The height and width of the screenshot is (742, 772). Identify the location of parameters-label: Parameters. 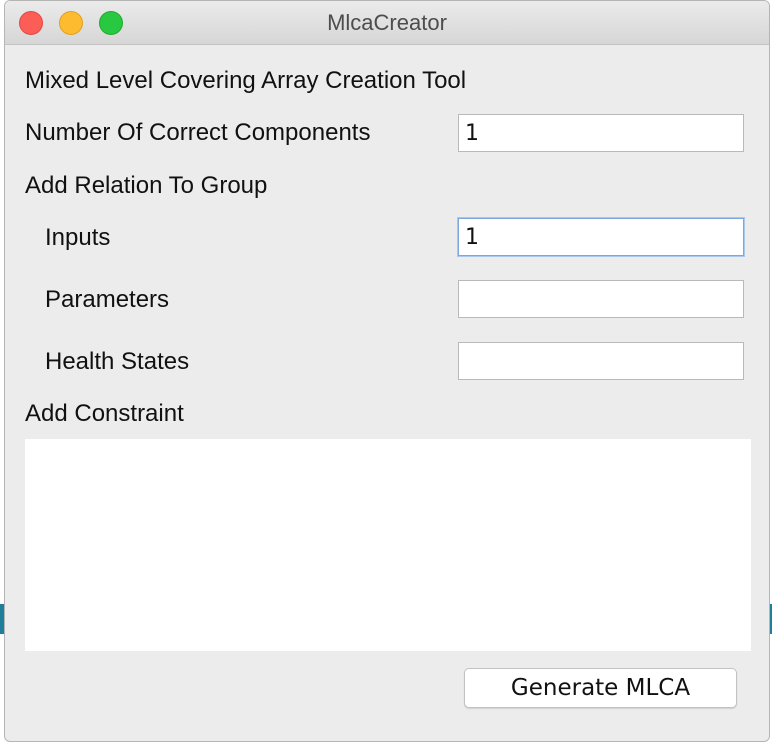
(107, 299).